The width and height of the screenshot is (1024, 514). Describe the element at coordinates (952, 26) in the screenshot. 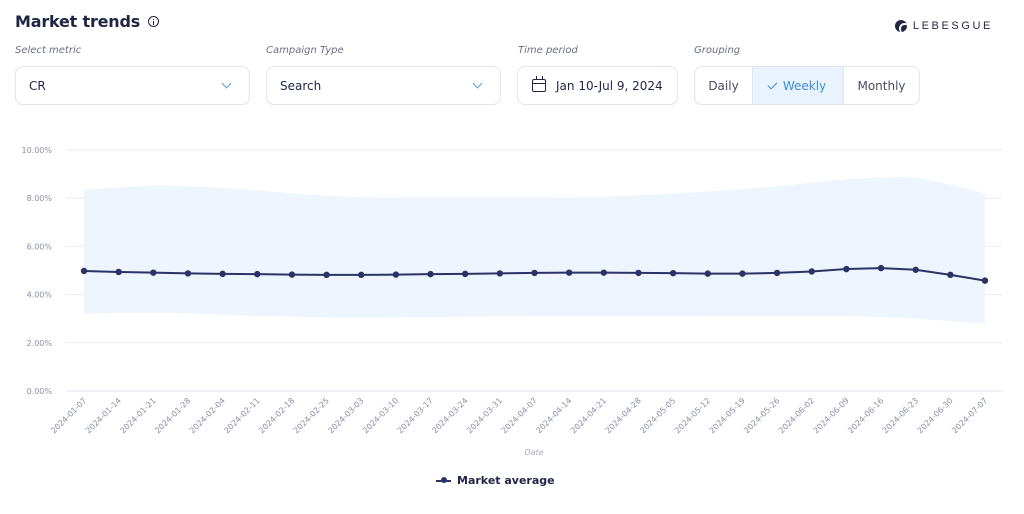

I see `brand-name: LEBESGUE` at that location.